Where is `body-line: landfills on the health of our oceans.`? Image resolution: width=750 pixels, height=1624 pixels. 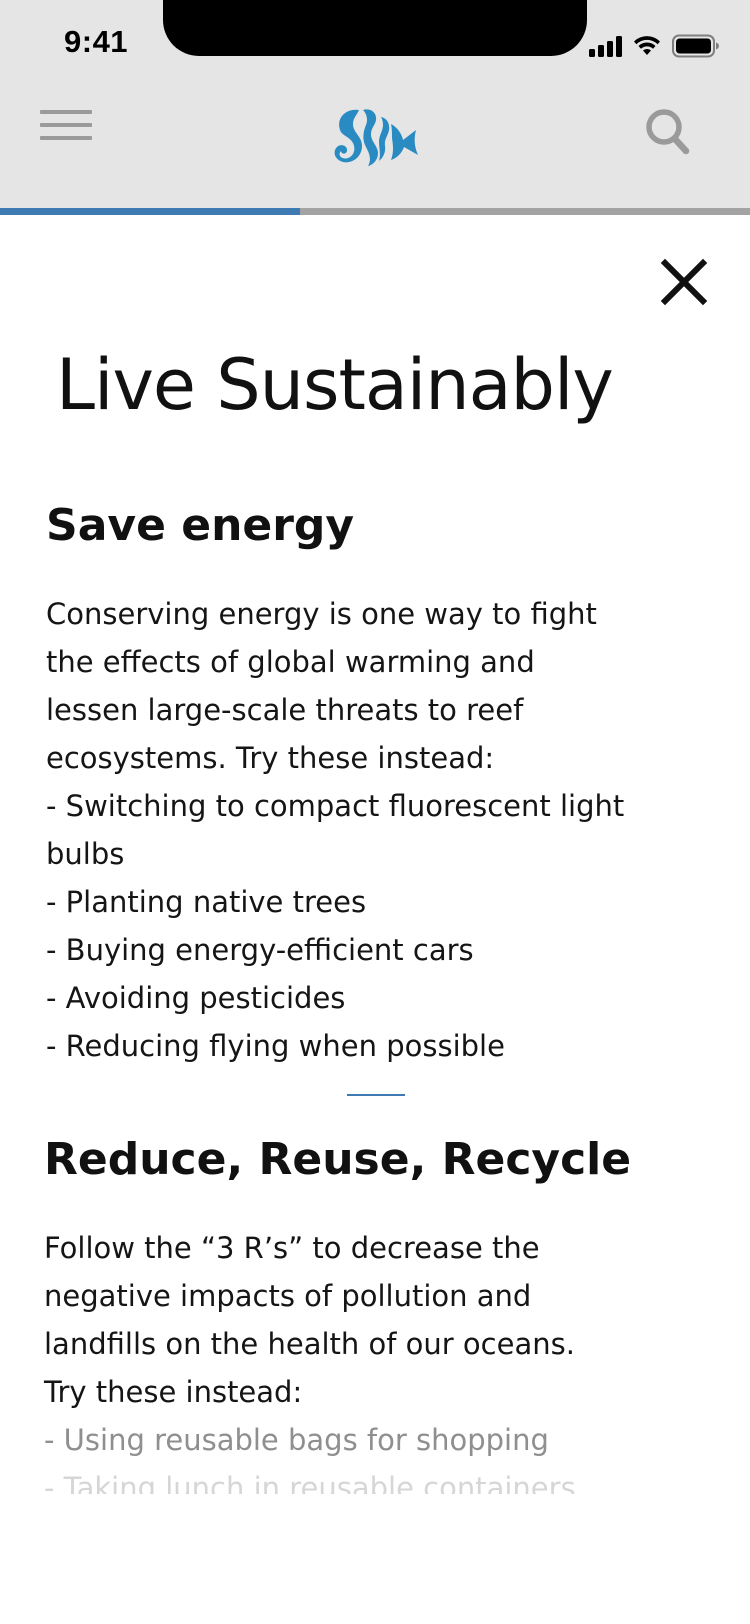 body-line: landfills on the health of our oceans. is located at coordinates (309, 1344).